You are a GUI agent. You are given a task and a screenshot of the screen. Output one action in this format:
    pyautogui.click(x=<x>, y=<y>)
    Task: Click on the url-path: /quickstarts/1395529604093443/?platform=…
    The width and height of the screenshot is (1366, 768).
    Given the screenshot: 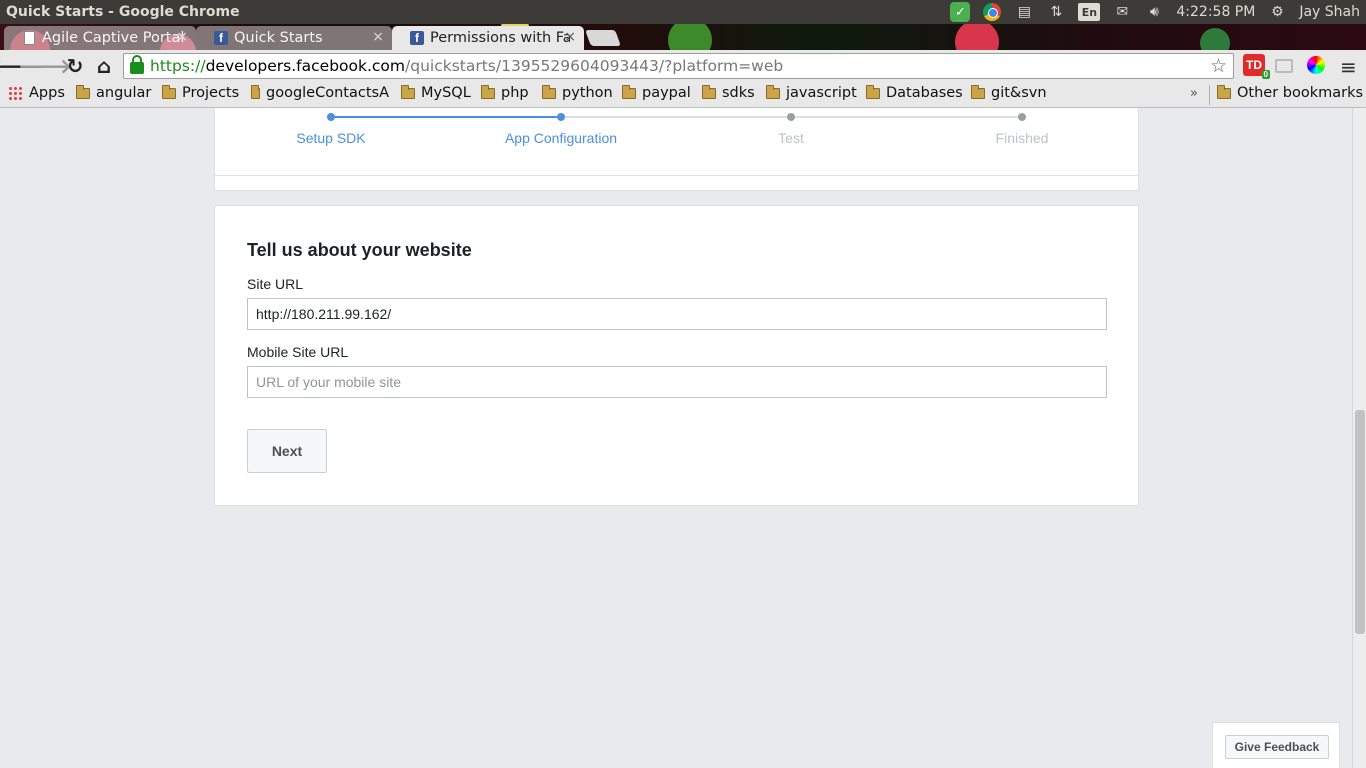 What is the action you would take?
    pyautogui.click(x=594, y=66)
    